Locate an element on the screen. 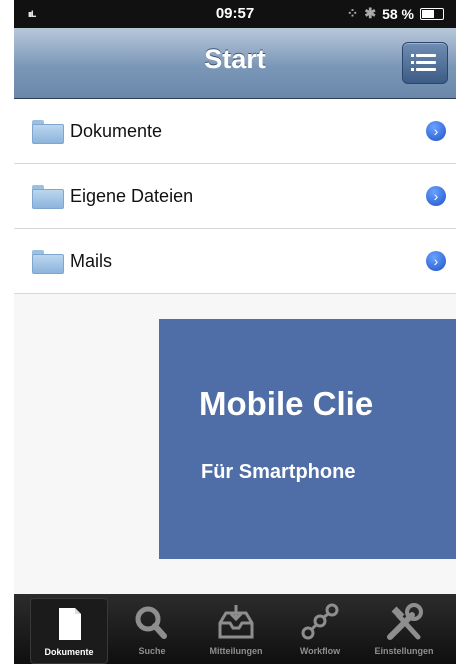 The width and height of the screenshot is (456, 664). tab-workflow: Workflow is located at coordinates (320, 630).